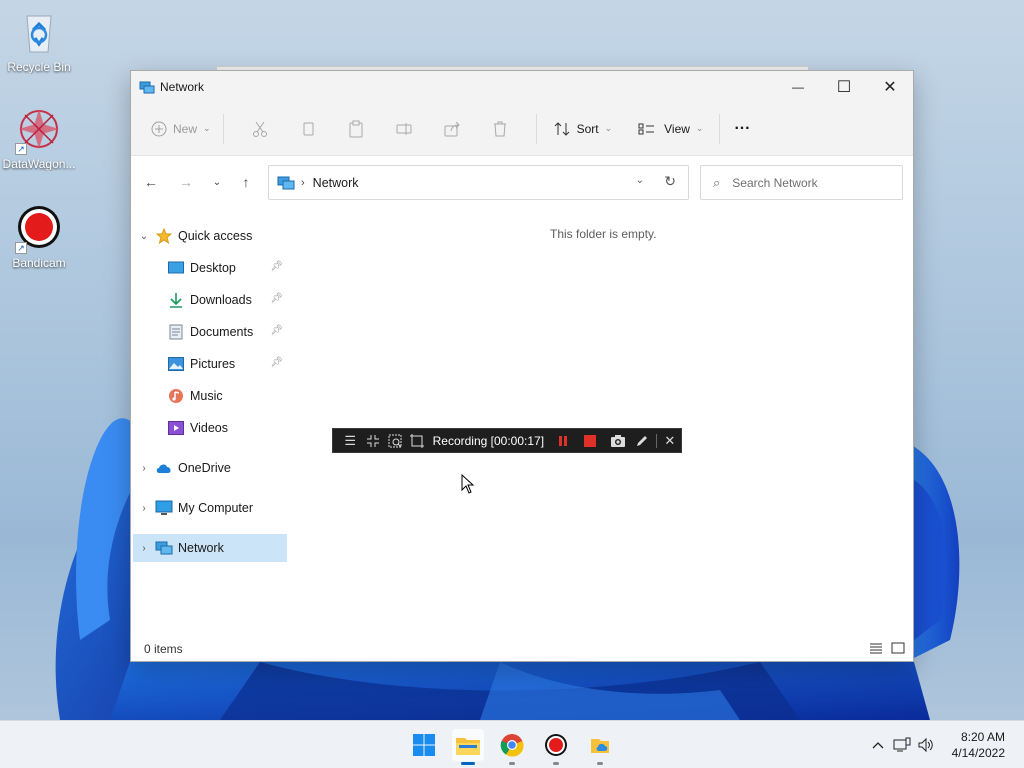 This screenshot has height=768, width=1024. Describe the element at coordinates (308, 129) in the screenshot. I see `copy-button` at that location.